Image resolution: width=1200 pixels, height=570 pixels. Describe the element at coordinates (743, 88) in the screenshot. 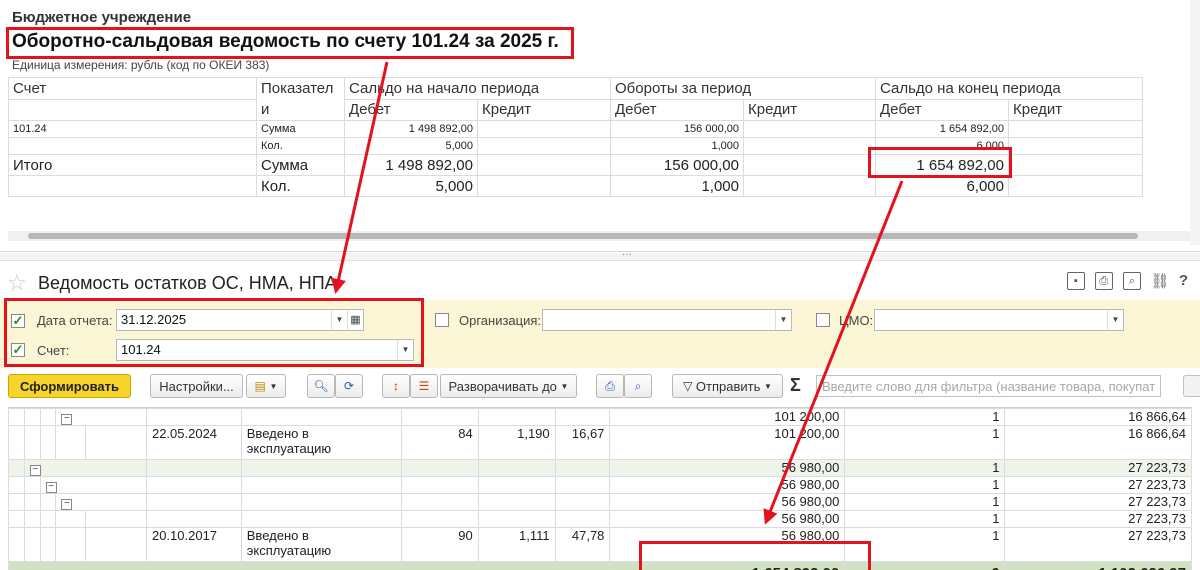

I see `header-turnover: Обороты за период` at that location.